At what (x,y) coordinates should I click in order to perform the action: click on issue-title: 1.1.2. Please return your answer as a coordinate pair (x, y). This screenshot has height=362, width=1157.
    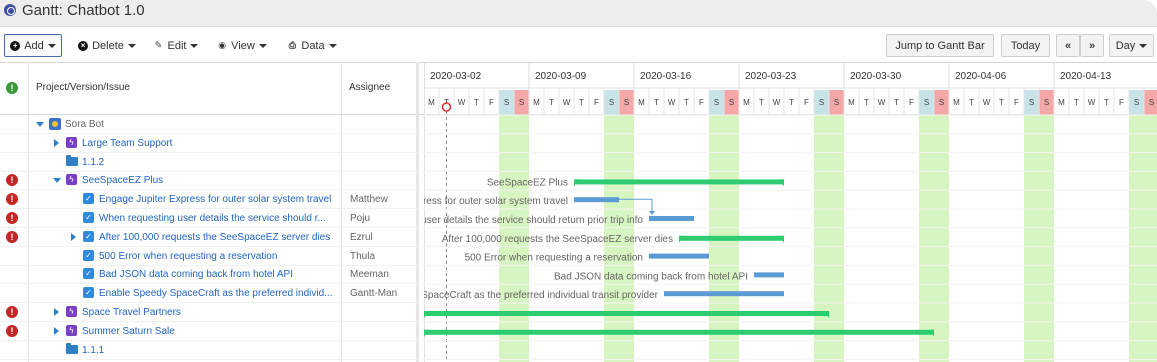
    Looking at the image, I should click on (210, 162).